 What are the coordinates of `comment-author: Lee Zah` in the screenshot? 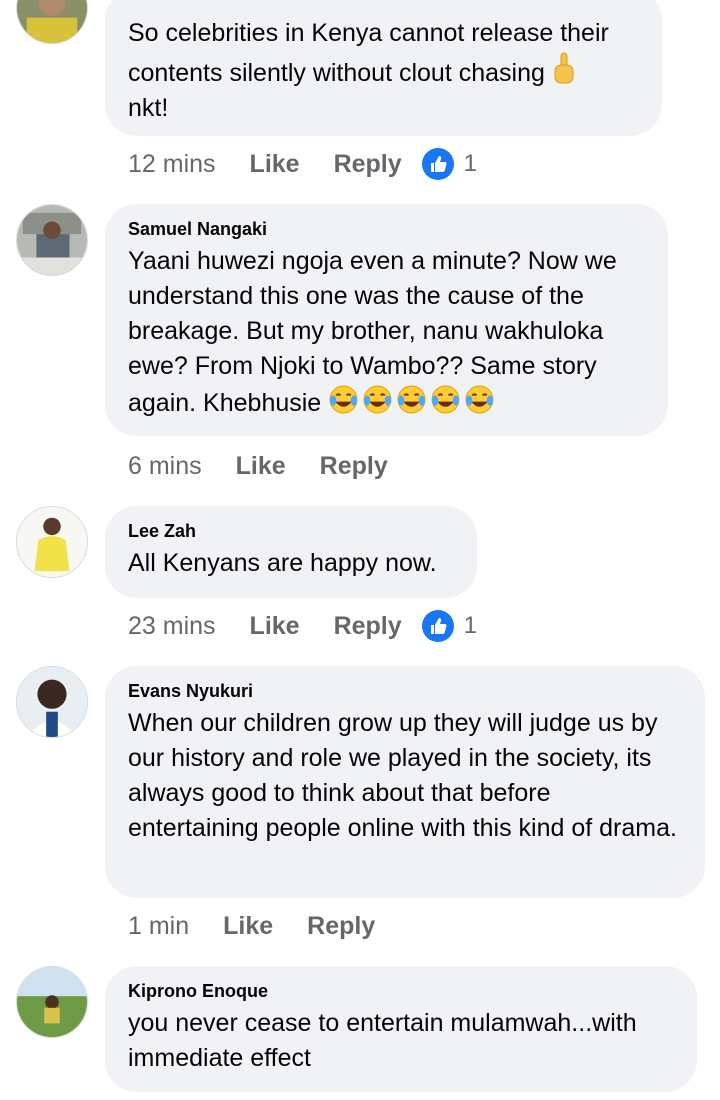 It's located at (291, 531).